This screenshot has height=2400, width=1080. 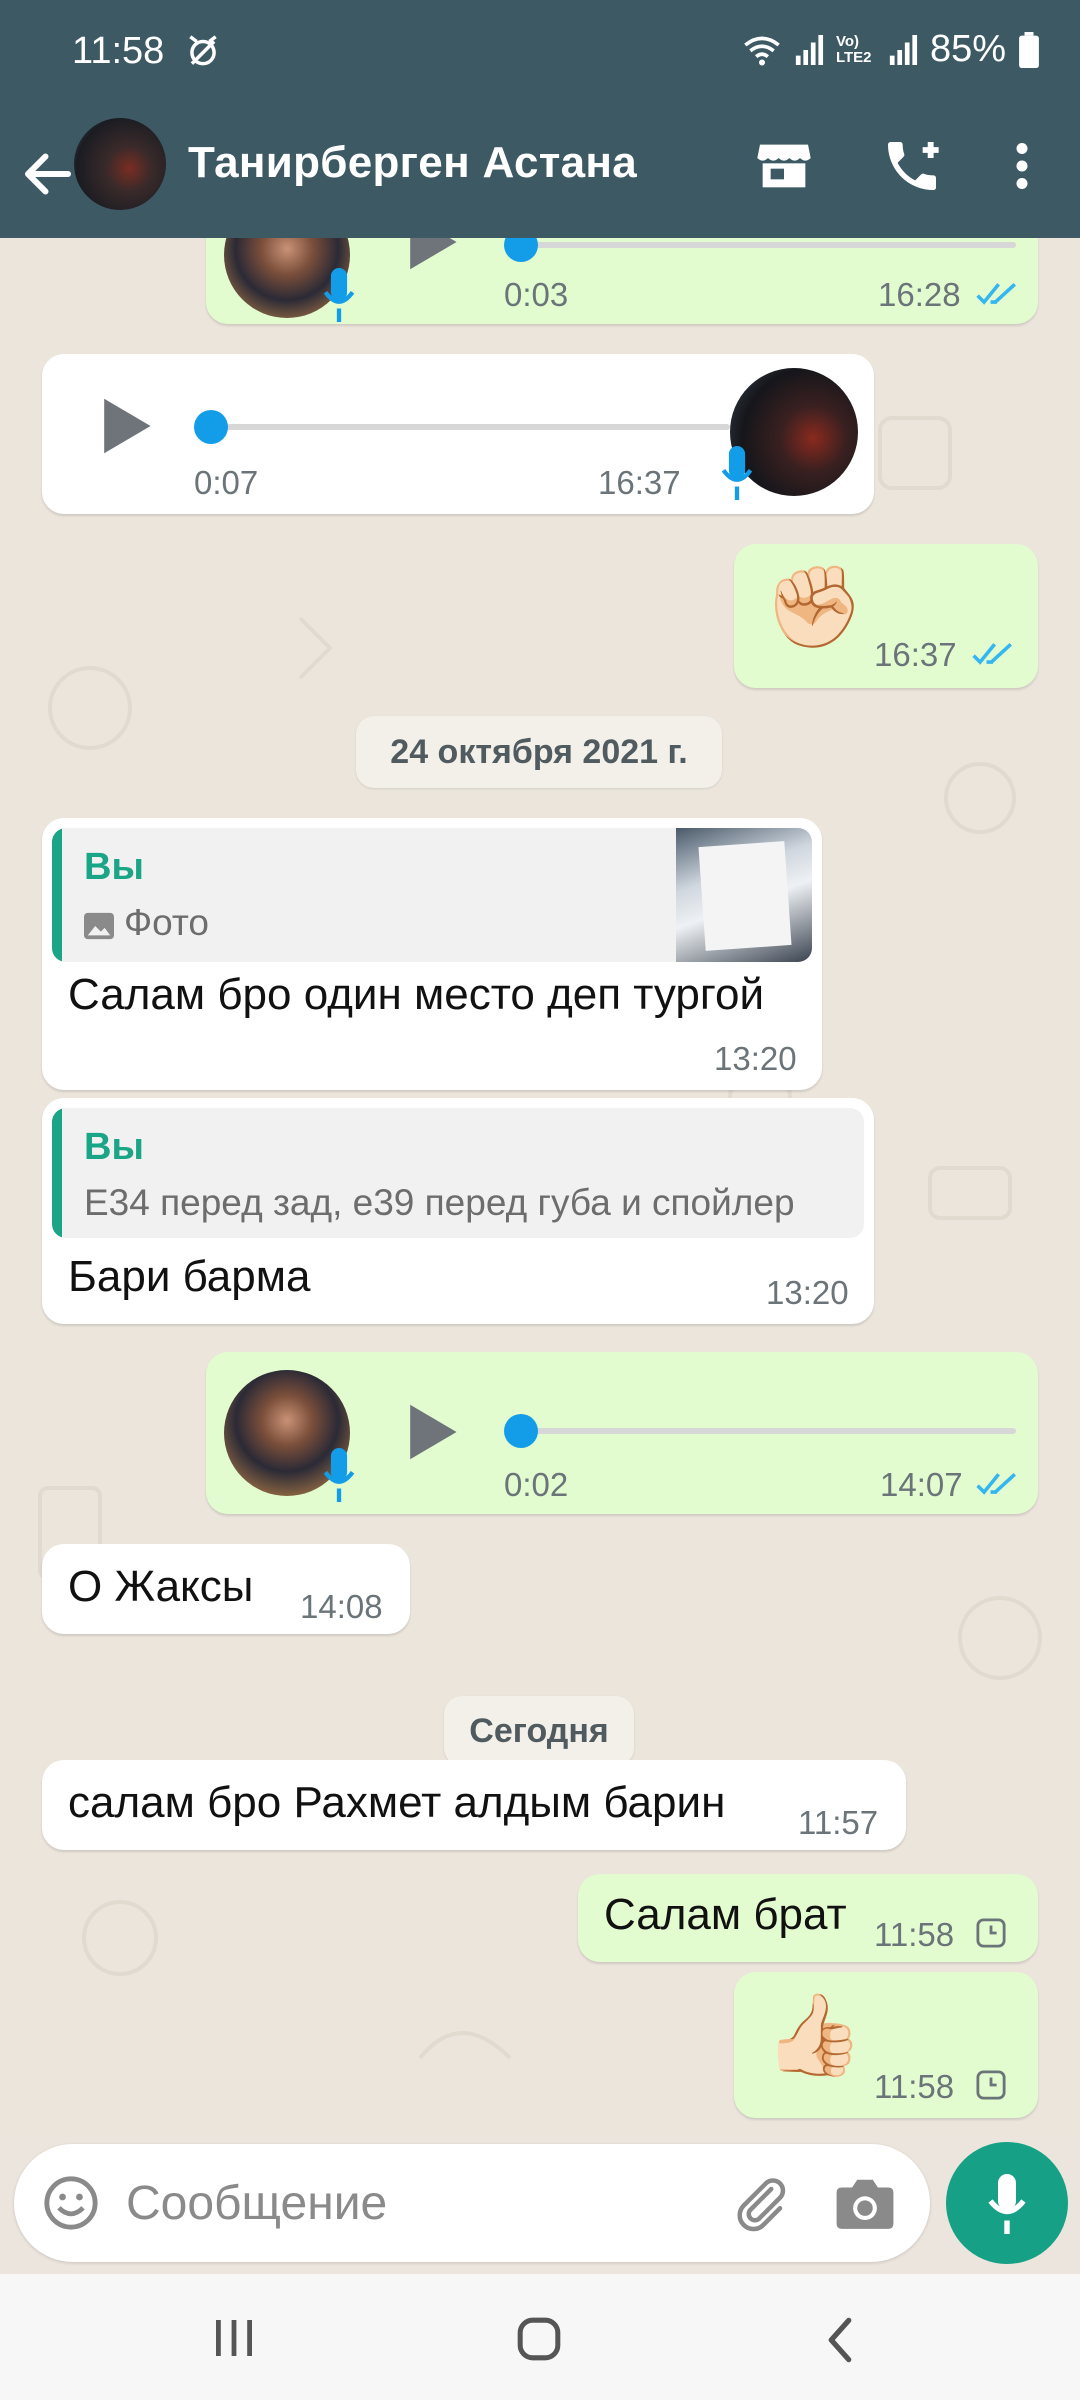 I want to click on system-icons: Vo) LTE2 85%, so click(x=891, y=49).